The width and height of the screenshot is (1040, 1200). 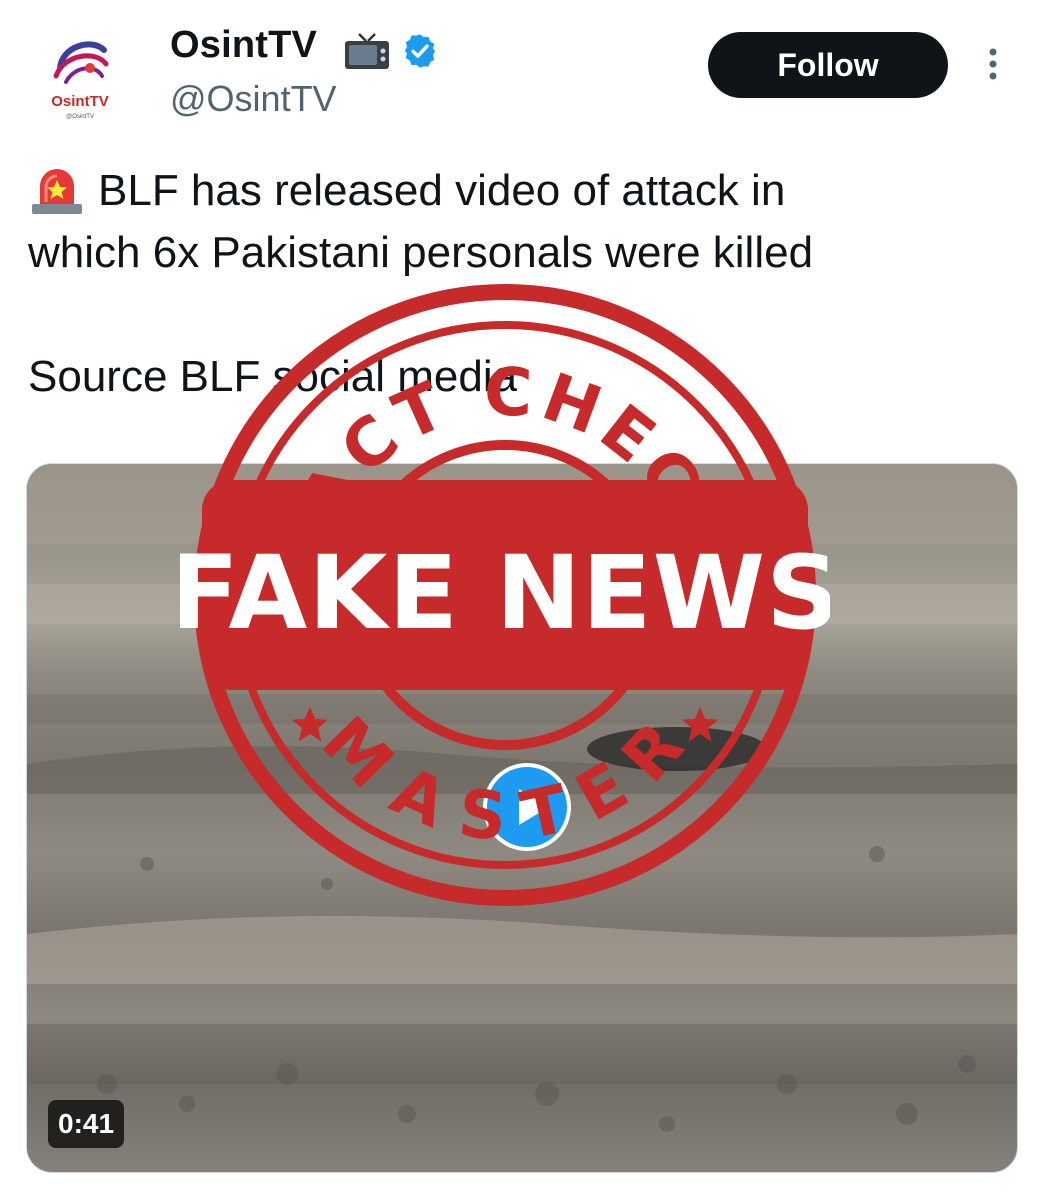 What do you see at coordinates (421, 252) in the screenshot?
I see `tweet-line: which 6x Pakistani personals were killed` at bounding box center [421, 252].